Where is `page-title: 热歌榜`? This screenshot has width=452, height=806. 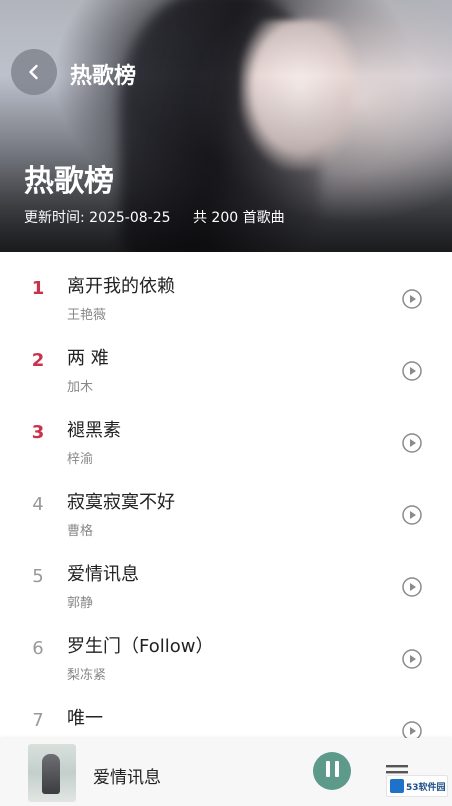
page-title: 热歌榜 is located at coordinates (69, 181).